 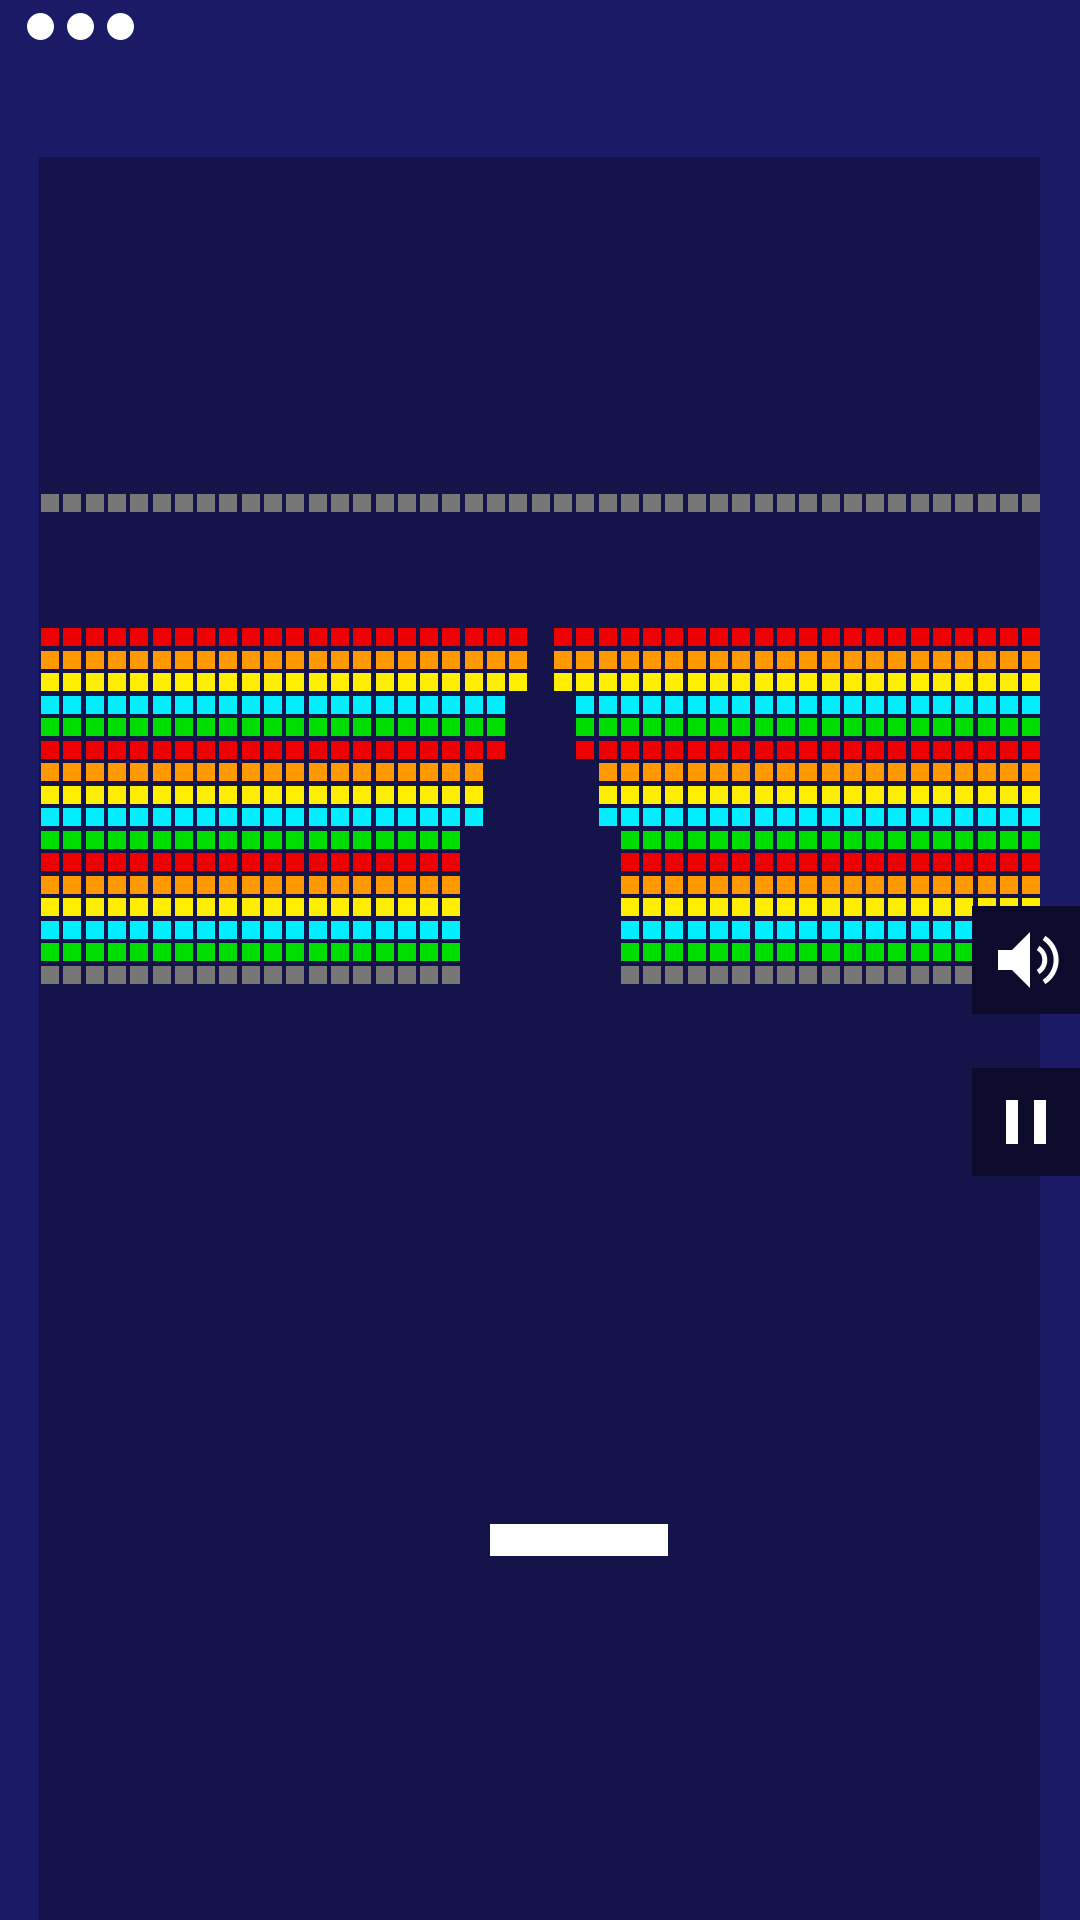 What do you see at coordinates (80, 26) in the screenshot?
I see `life-dot` at bounding box center [80, 26].